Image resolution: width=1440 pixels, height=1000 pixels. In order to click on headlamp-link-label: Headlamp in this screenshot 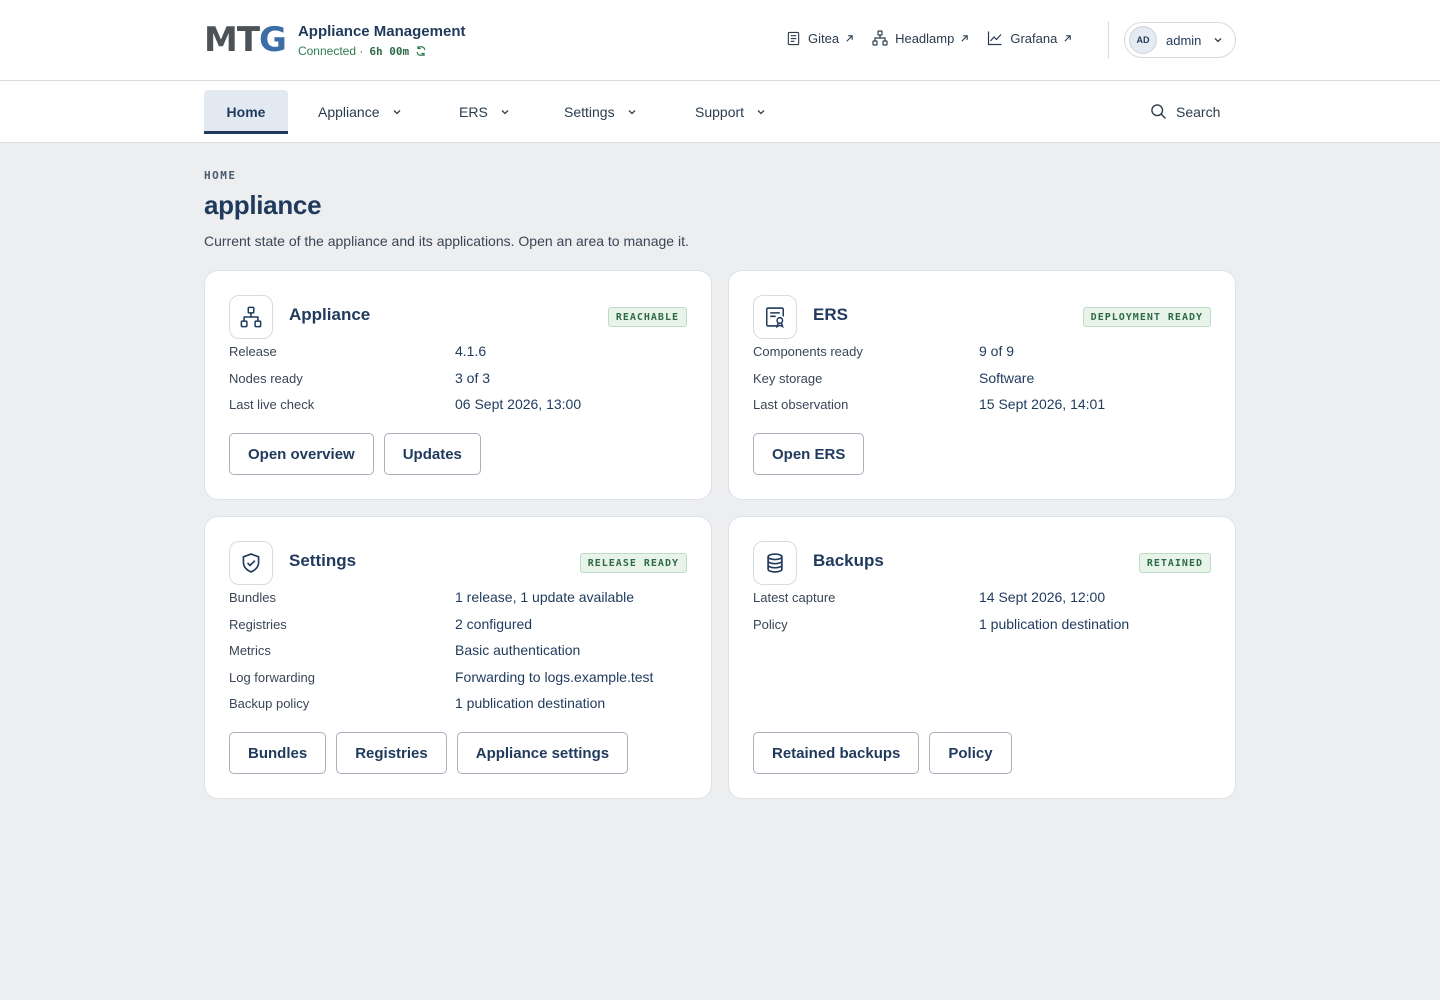, I will do `click(925, 38)`.